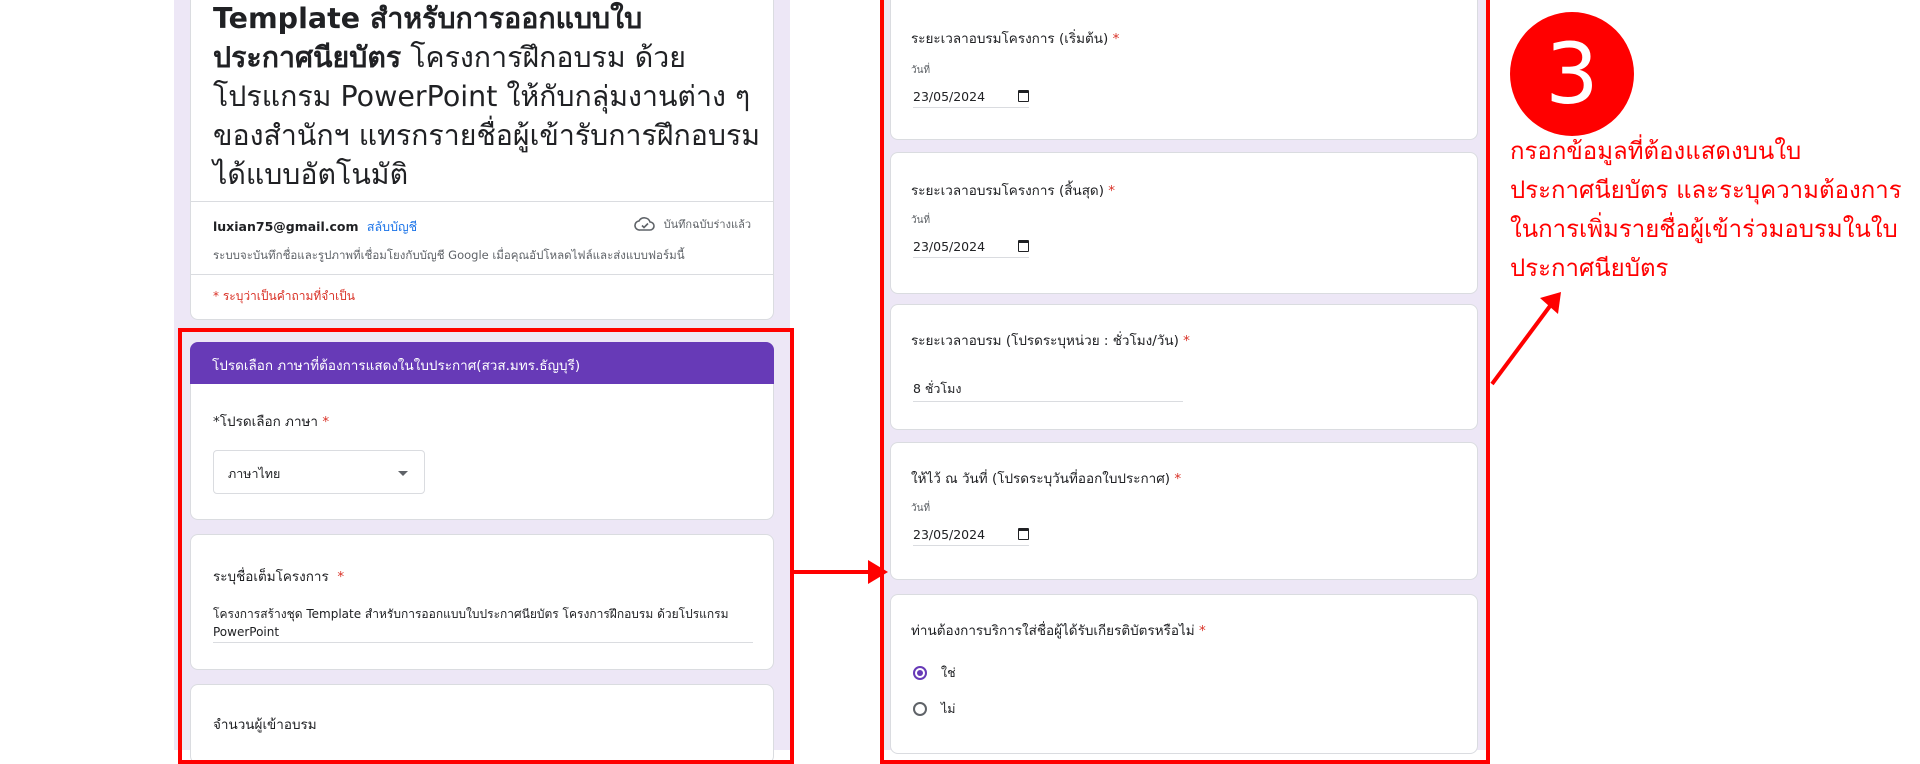 The height and width of the screenshot is (764, 1920). I want to click on diagonal-arrow-icon, so click(1525, 339).